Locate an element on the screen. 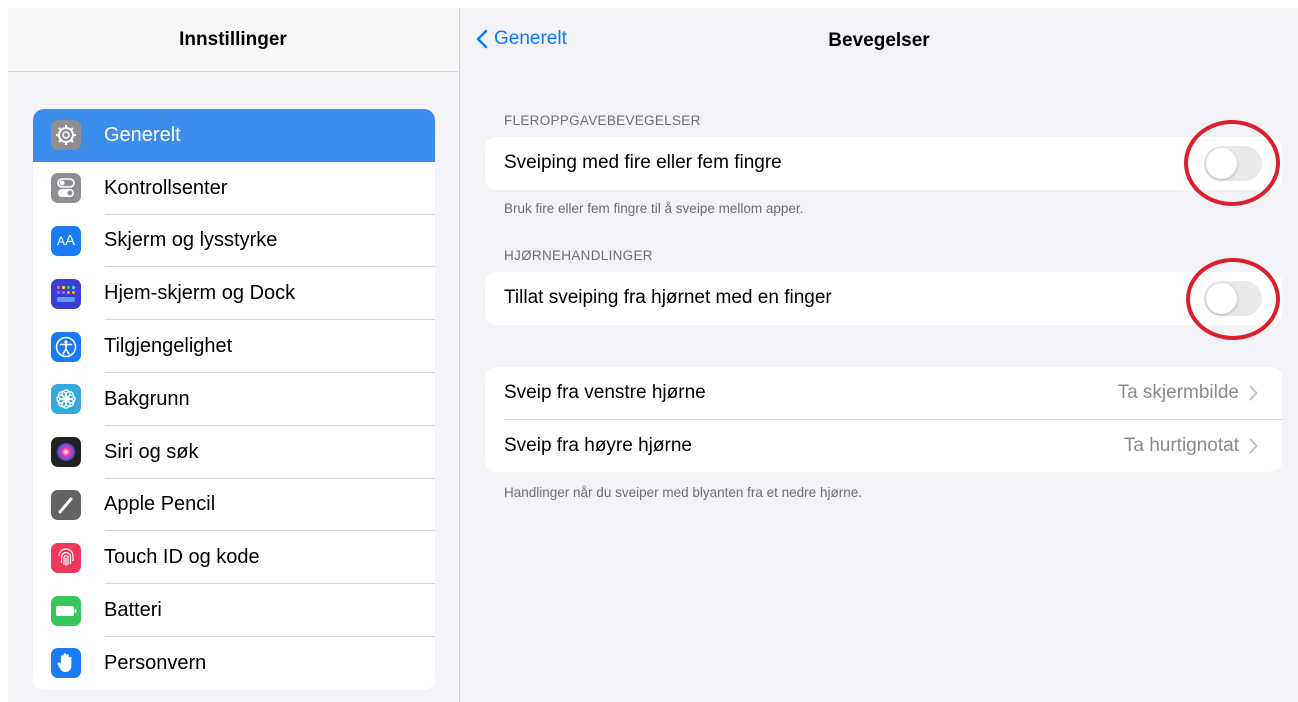  sidebar-item-label: Siri og søk is located at coordinates (151, 451).